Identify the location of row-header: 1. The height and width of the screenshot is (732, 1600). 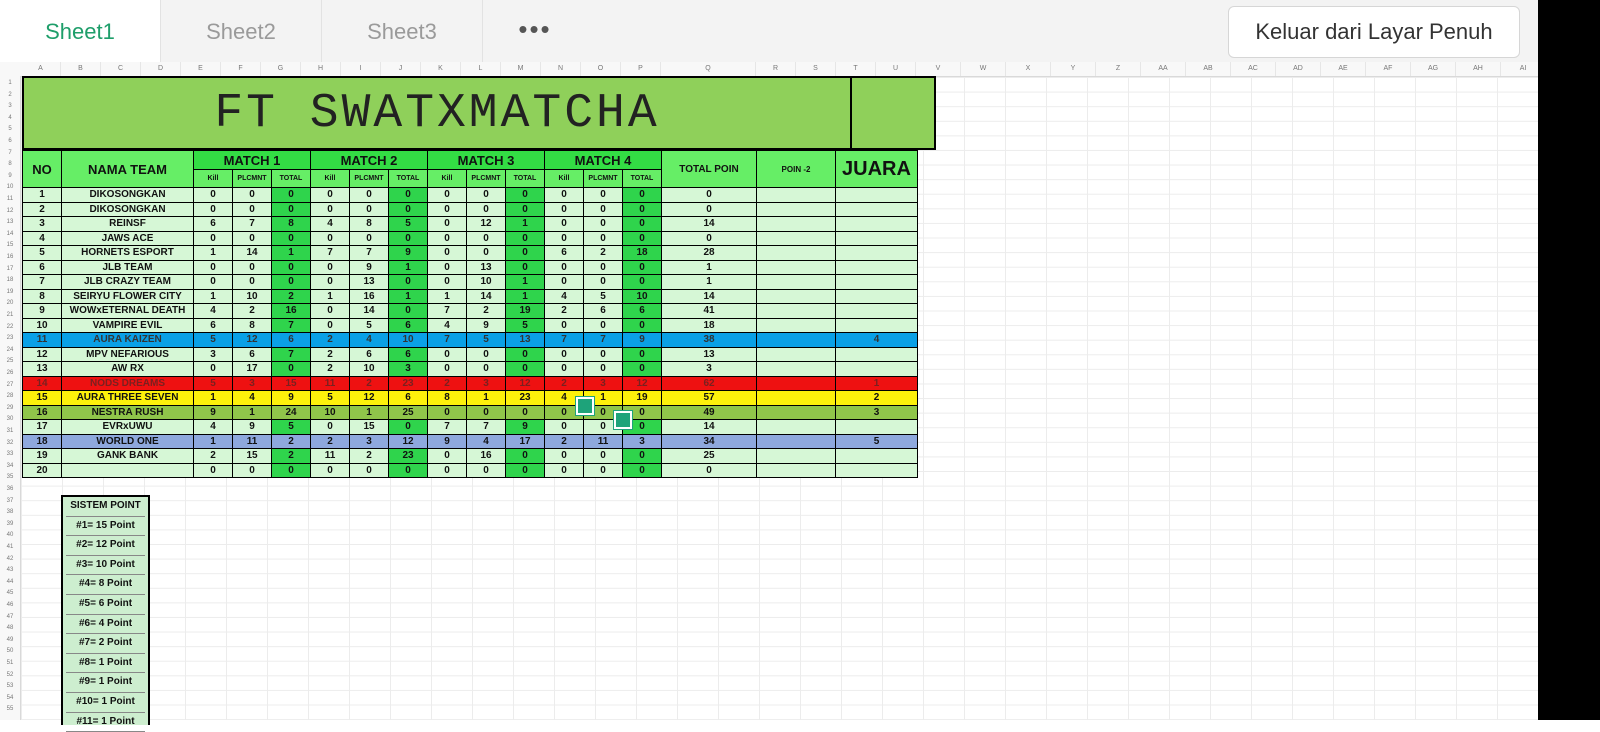
(10, 83).